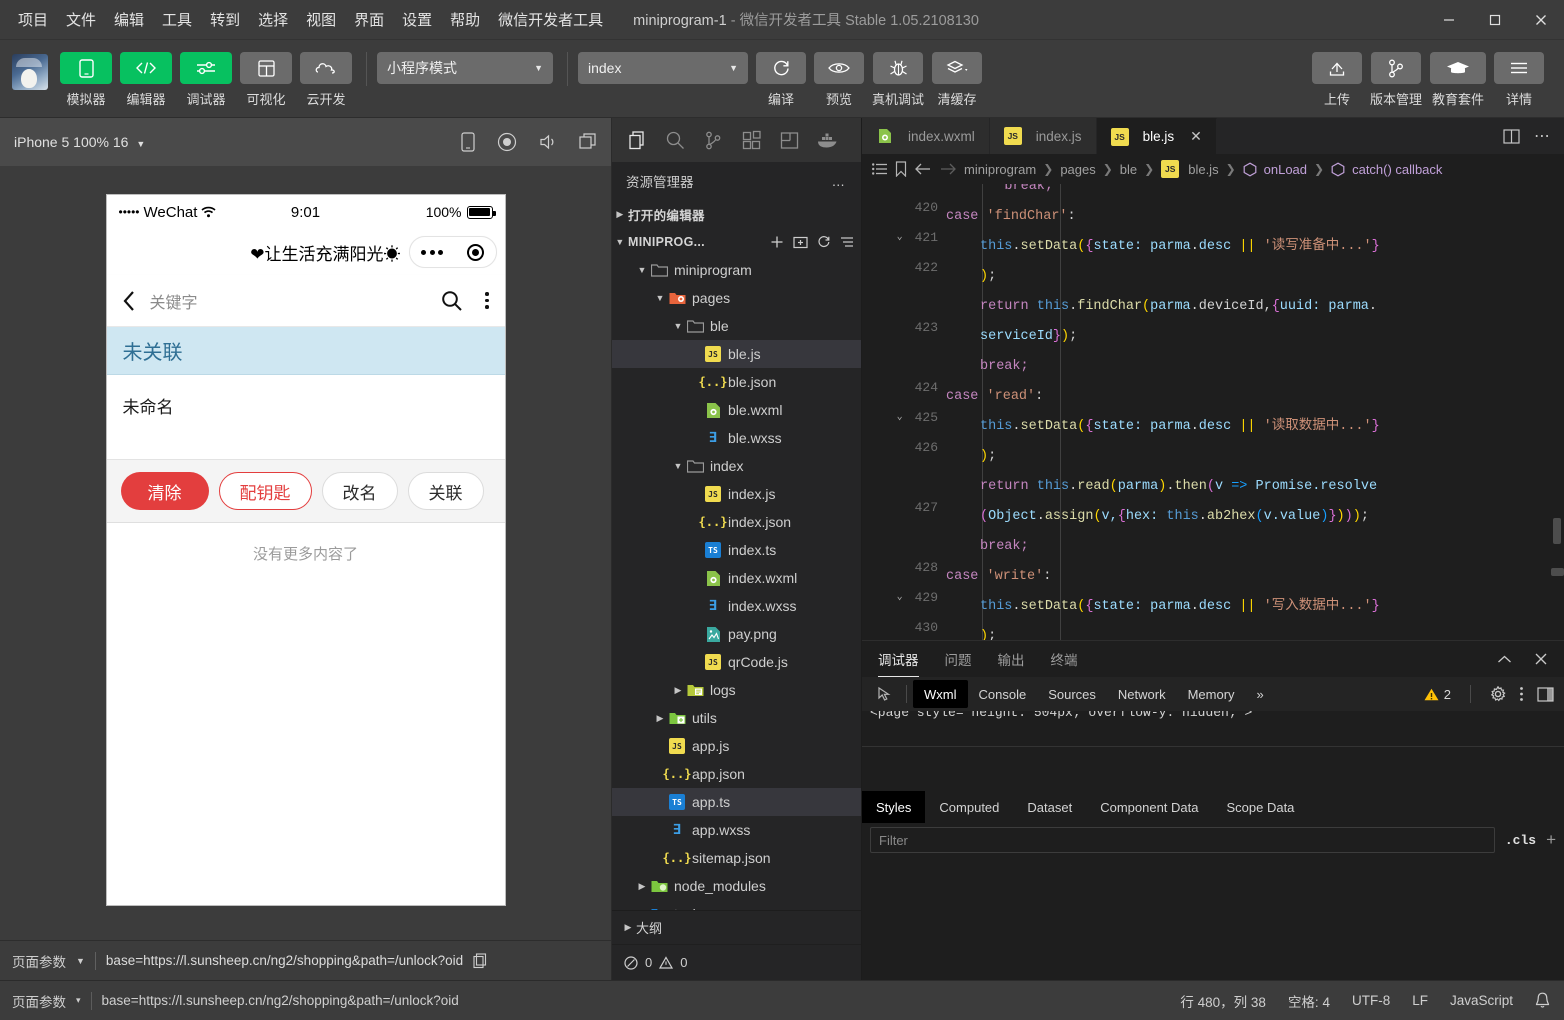 This screenshot has height=1020, width=1564. Describe the element at coordinates (736, 410) in the screenshot. I see `tree-item-ble-wxml: ▶ble.wxml` at that location.